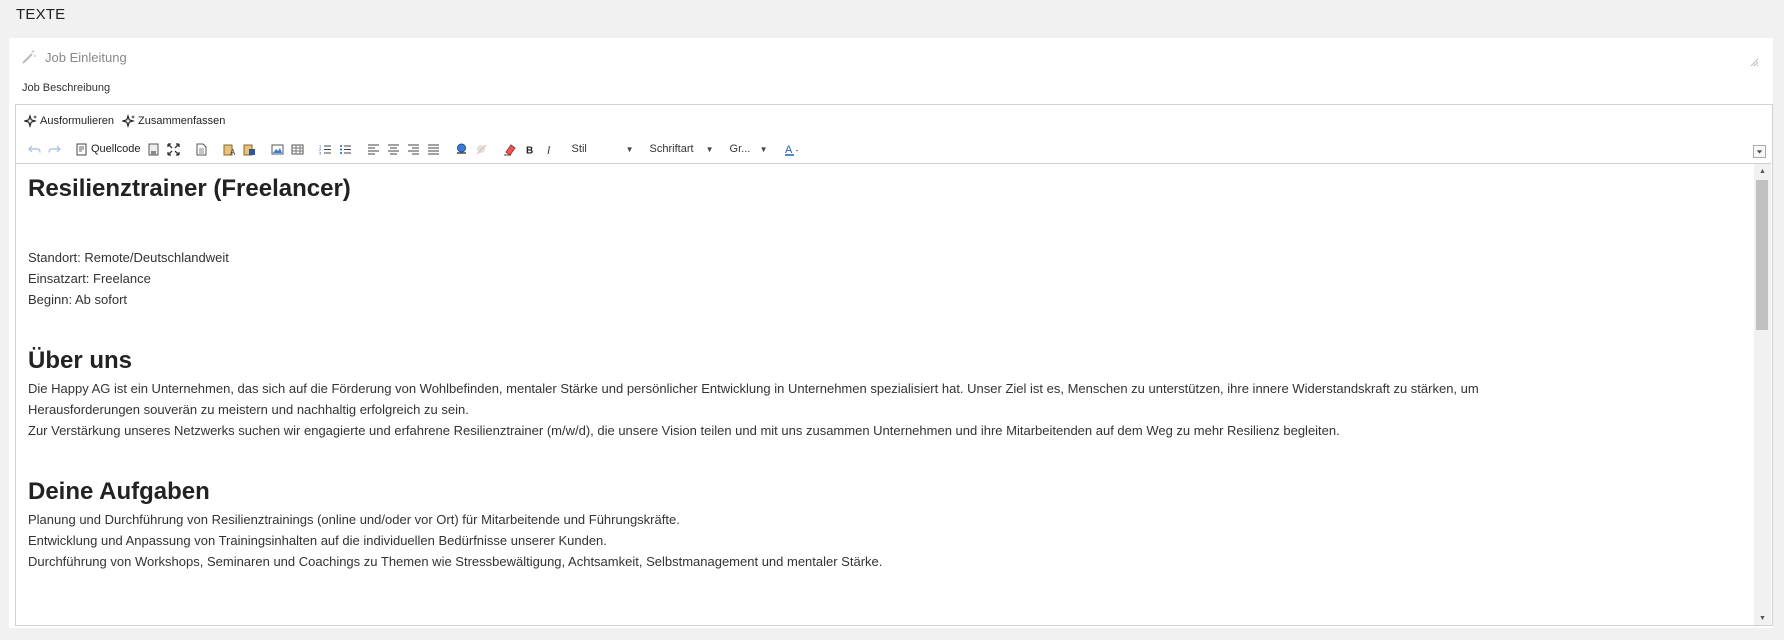 The height and width of the screenshot is (640, 1784). I want to click on undo-button, so click(34, 149).